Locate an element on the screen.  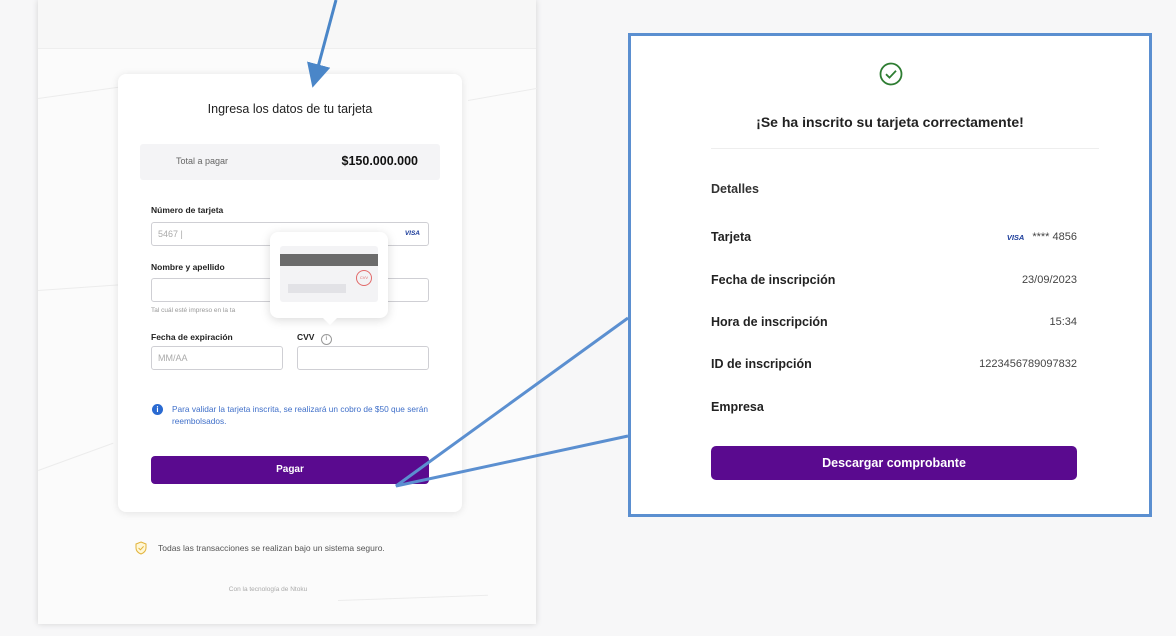
cvv-help-icon: i is located at coordinates (326, 339).